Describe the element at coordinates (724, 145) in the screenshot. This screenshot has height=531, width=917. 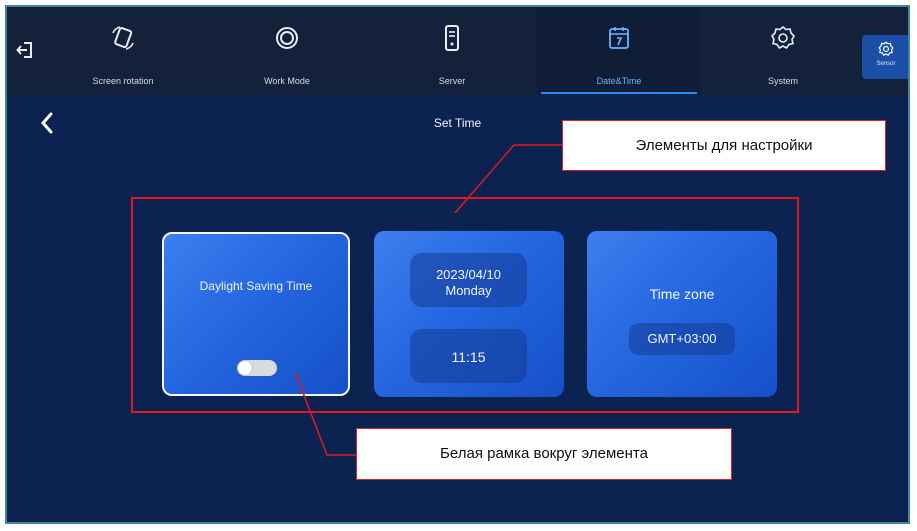
I see `annotation-settings-elements: Элементы для настройки` at that location.